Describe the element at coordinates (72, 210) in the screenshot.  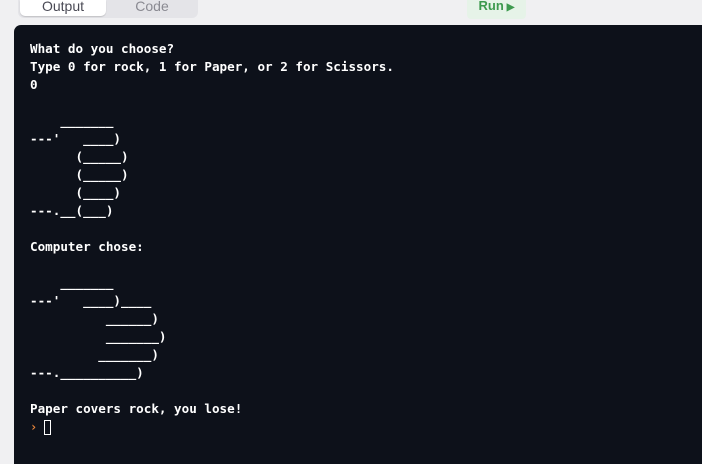
I see `console-line: ---.__(___)` at that location.